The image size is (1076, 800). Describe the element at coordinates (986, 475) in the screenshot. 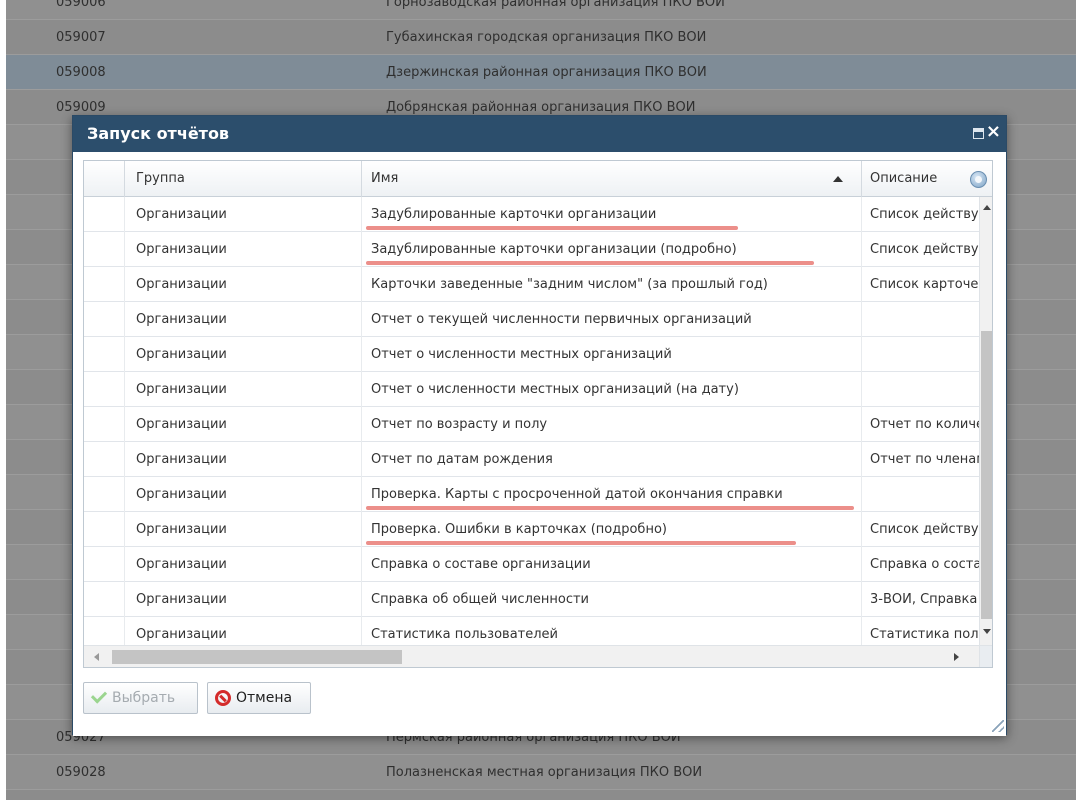

I see `vertical-scroll-thumb` at that location.